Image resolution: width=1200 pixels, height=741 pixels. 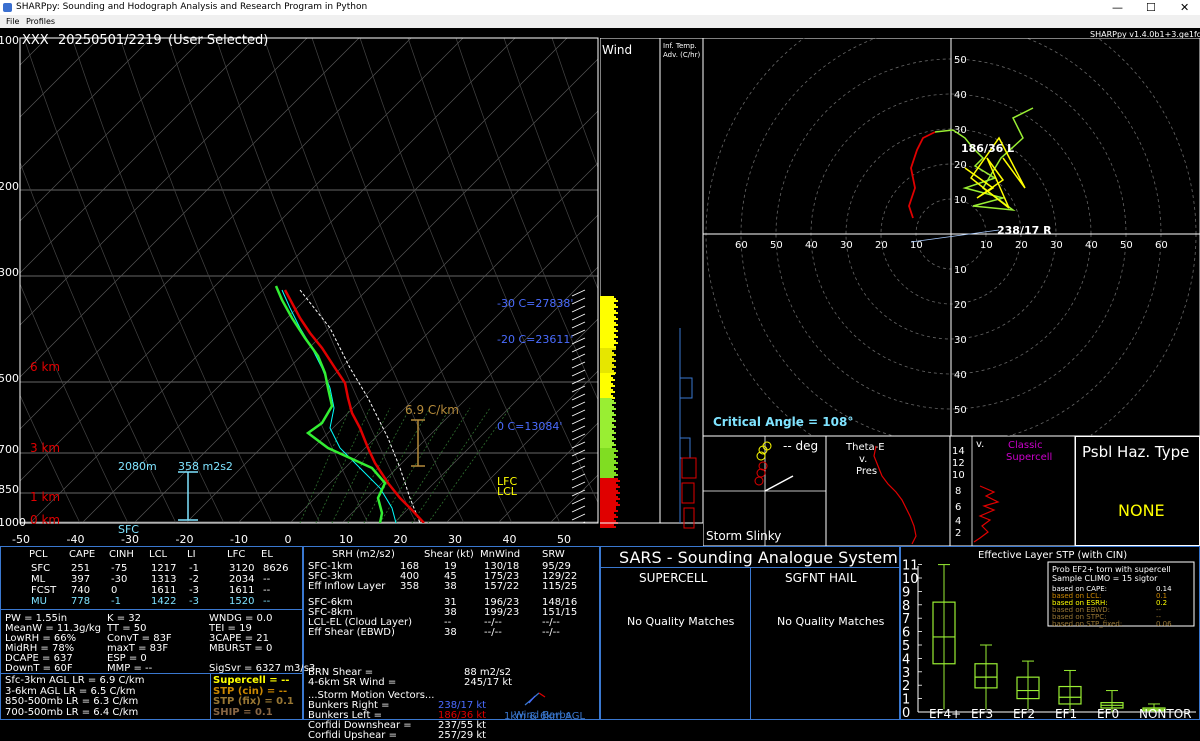 I want to click on parcel-cell: -2, so click(x=194, y=579).